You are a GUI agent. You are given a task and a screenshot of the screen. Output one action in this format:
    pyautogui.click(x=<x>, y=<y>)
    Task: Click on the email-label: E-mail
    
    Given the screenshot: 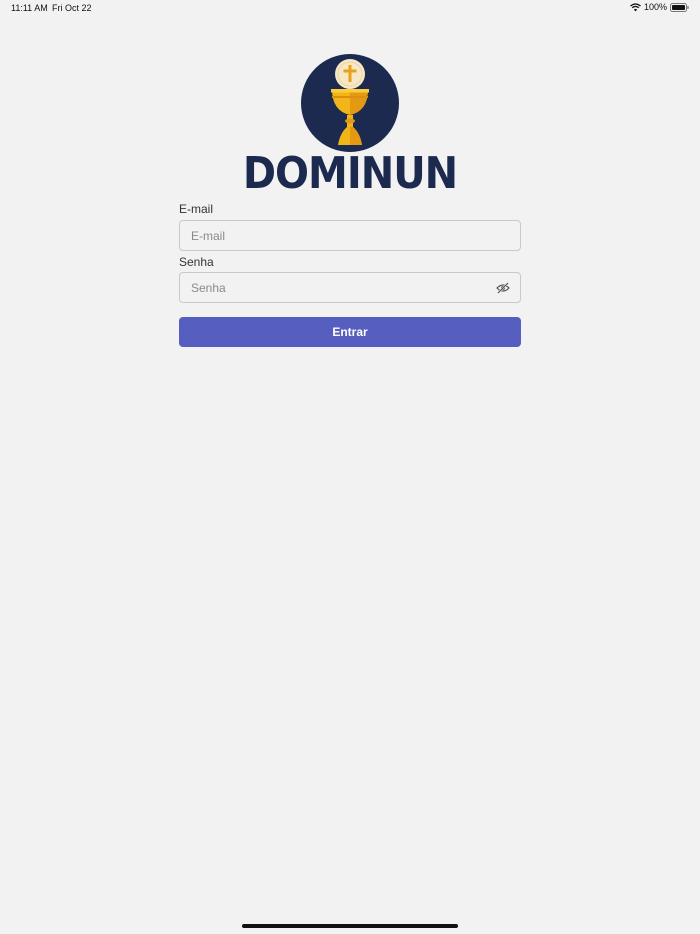 What is the action you would take?
    pyautogui.click(x=196, y=209)
    